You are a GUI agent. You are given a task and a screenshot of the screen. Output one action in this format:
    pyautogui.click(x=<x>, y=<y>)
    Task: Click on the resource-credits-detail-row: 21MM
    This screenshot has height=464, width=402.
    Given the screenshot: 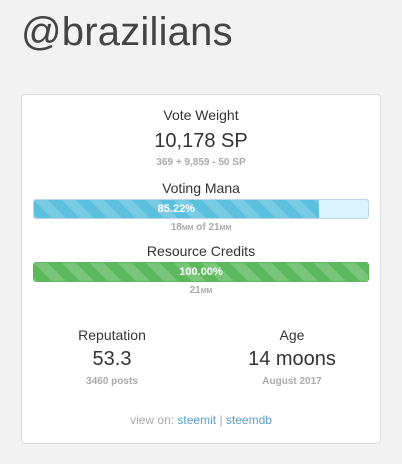 What is the action you would take?
    pyautogui.click(x=201, y=290)
    